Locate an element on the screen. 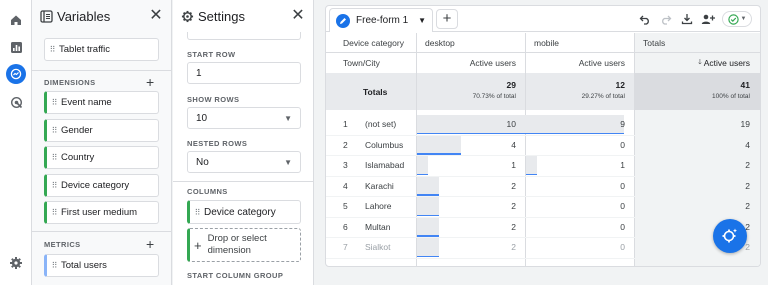 This screenshot has height=285, width=768. reports-icon is located at coordinates (16, 47).